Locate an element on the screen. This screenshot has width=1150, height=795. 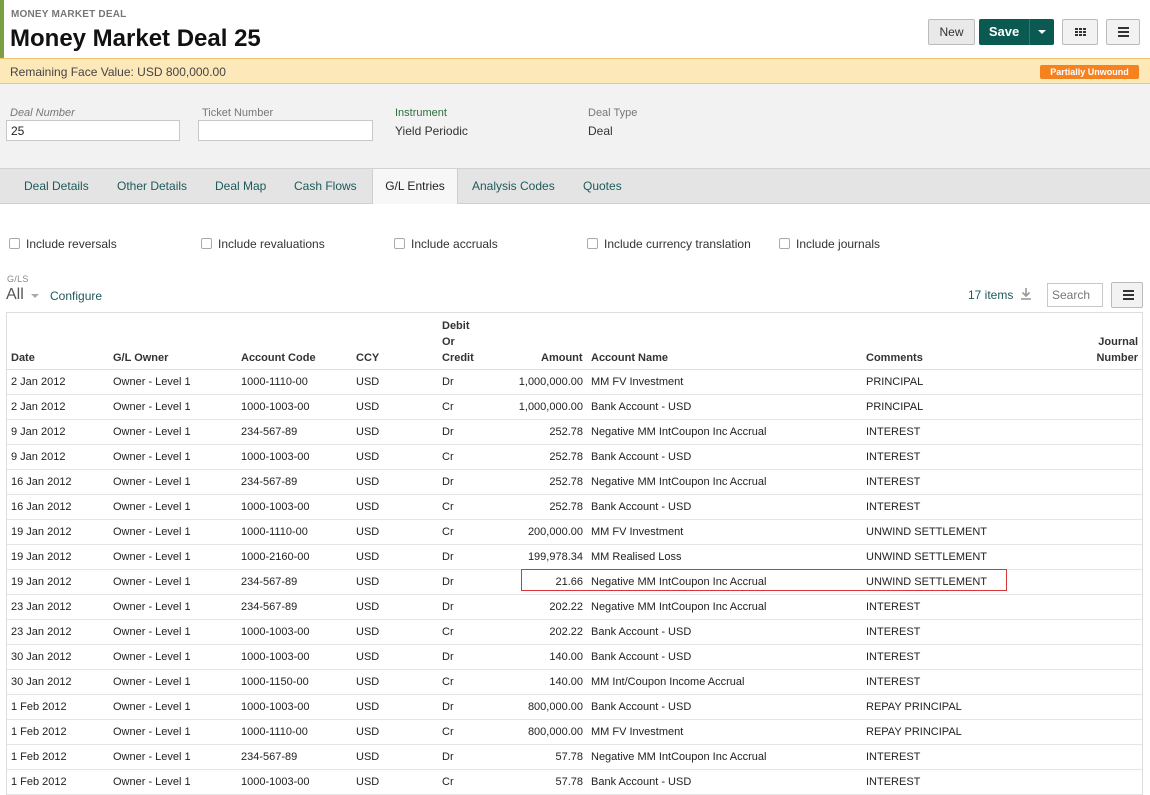
checkbox-label: Include reversals is located at coordinates (71, 244).